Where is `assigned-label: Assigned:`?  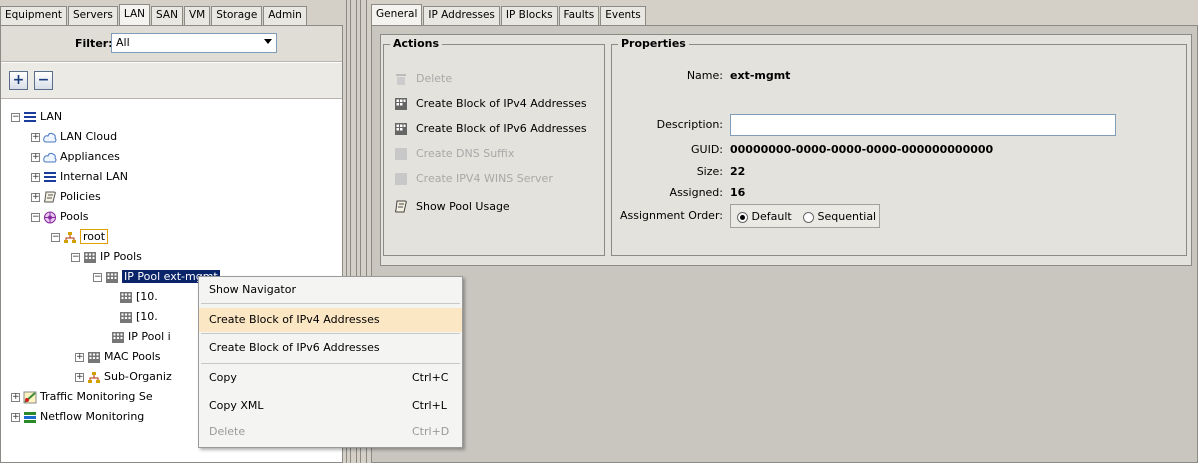
assigned-label: Assigned: is located at coordinates (696, 192).